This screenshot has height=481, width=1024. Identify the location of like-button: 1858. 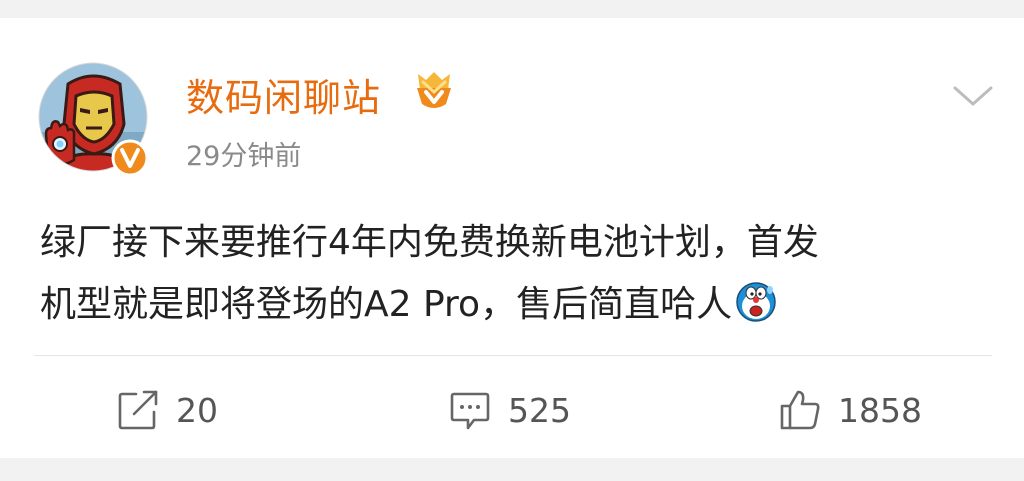
(850, 410).